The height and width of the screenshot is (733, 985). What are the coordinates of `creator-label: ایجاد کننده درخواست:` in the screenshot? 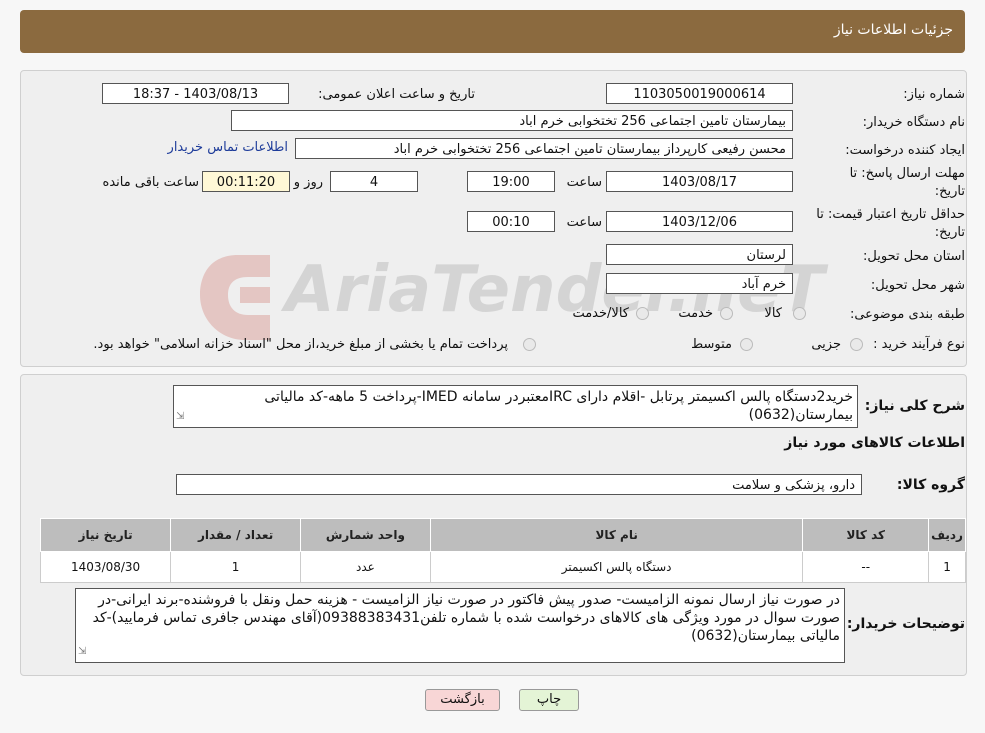 It's located at (905, 150).